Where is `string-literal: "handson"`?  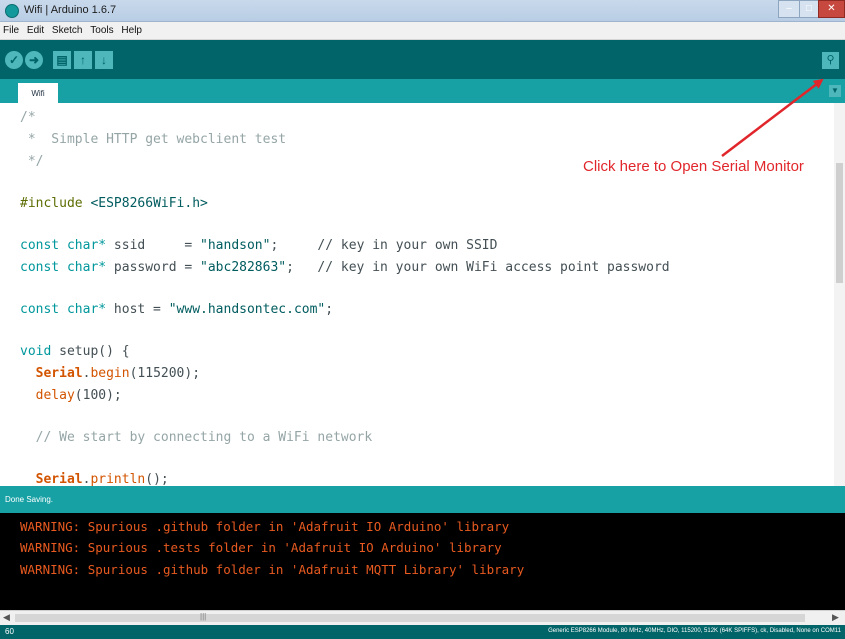 string-literal: "handson" is located at coordinates (235, 245).